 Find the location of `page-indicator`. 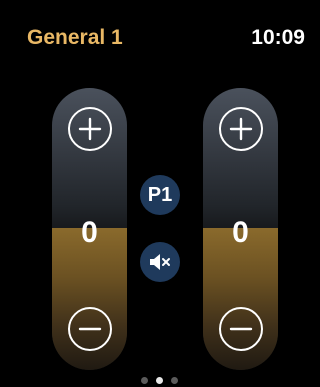

page-indicator is located at coordinates (159, 380).